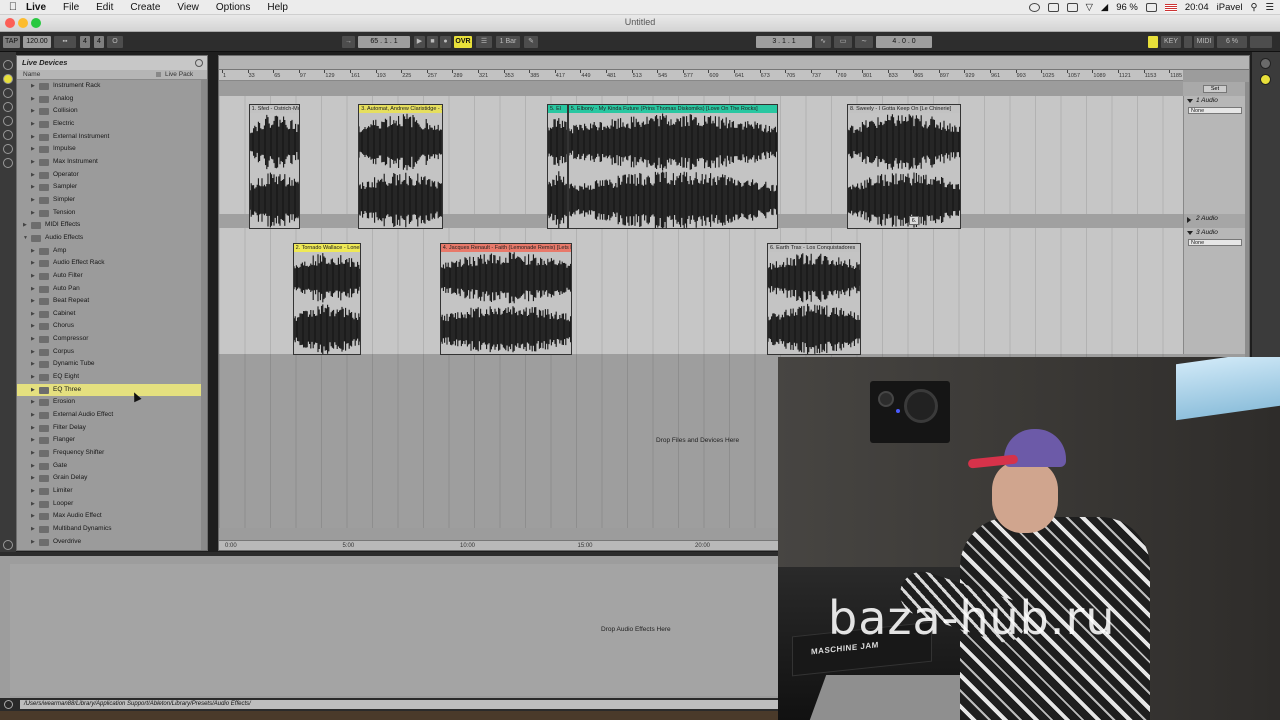 Image resolution: width=1280 pixels, height=720 pixels. I want to click on volume-icon: ◢, so click(1104, 7).